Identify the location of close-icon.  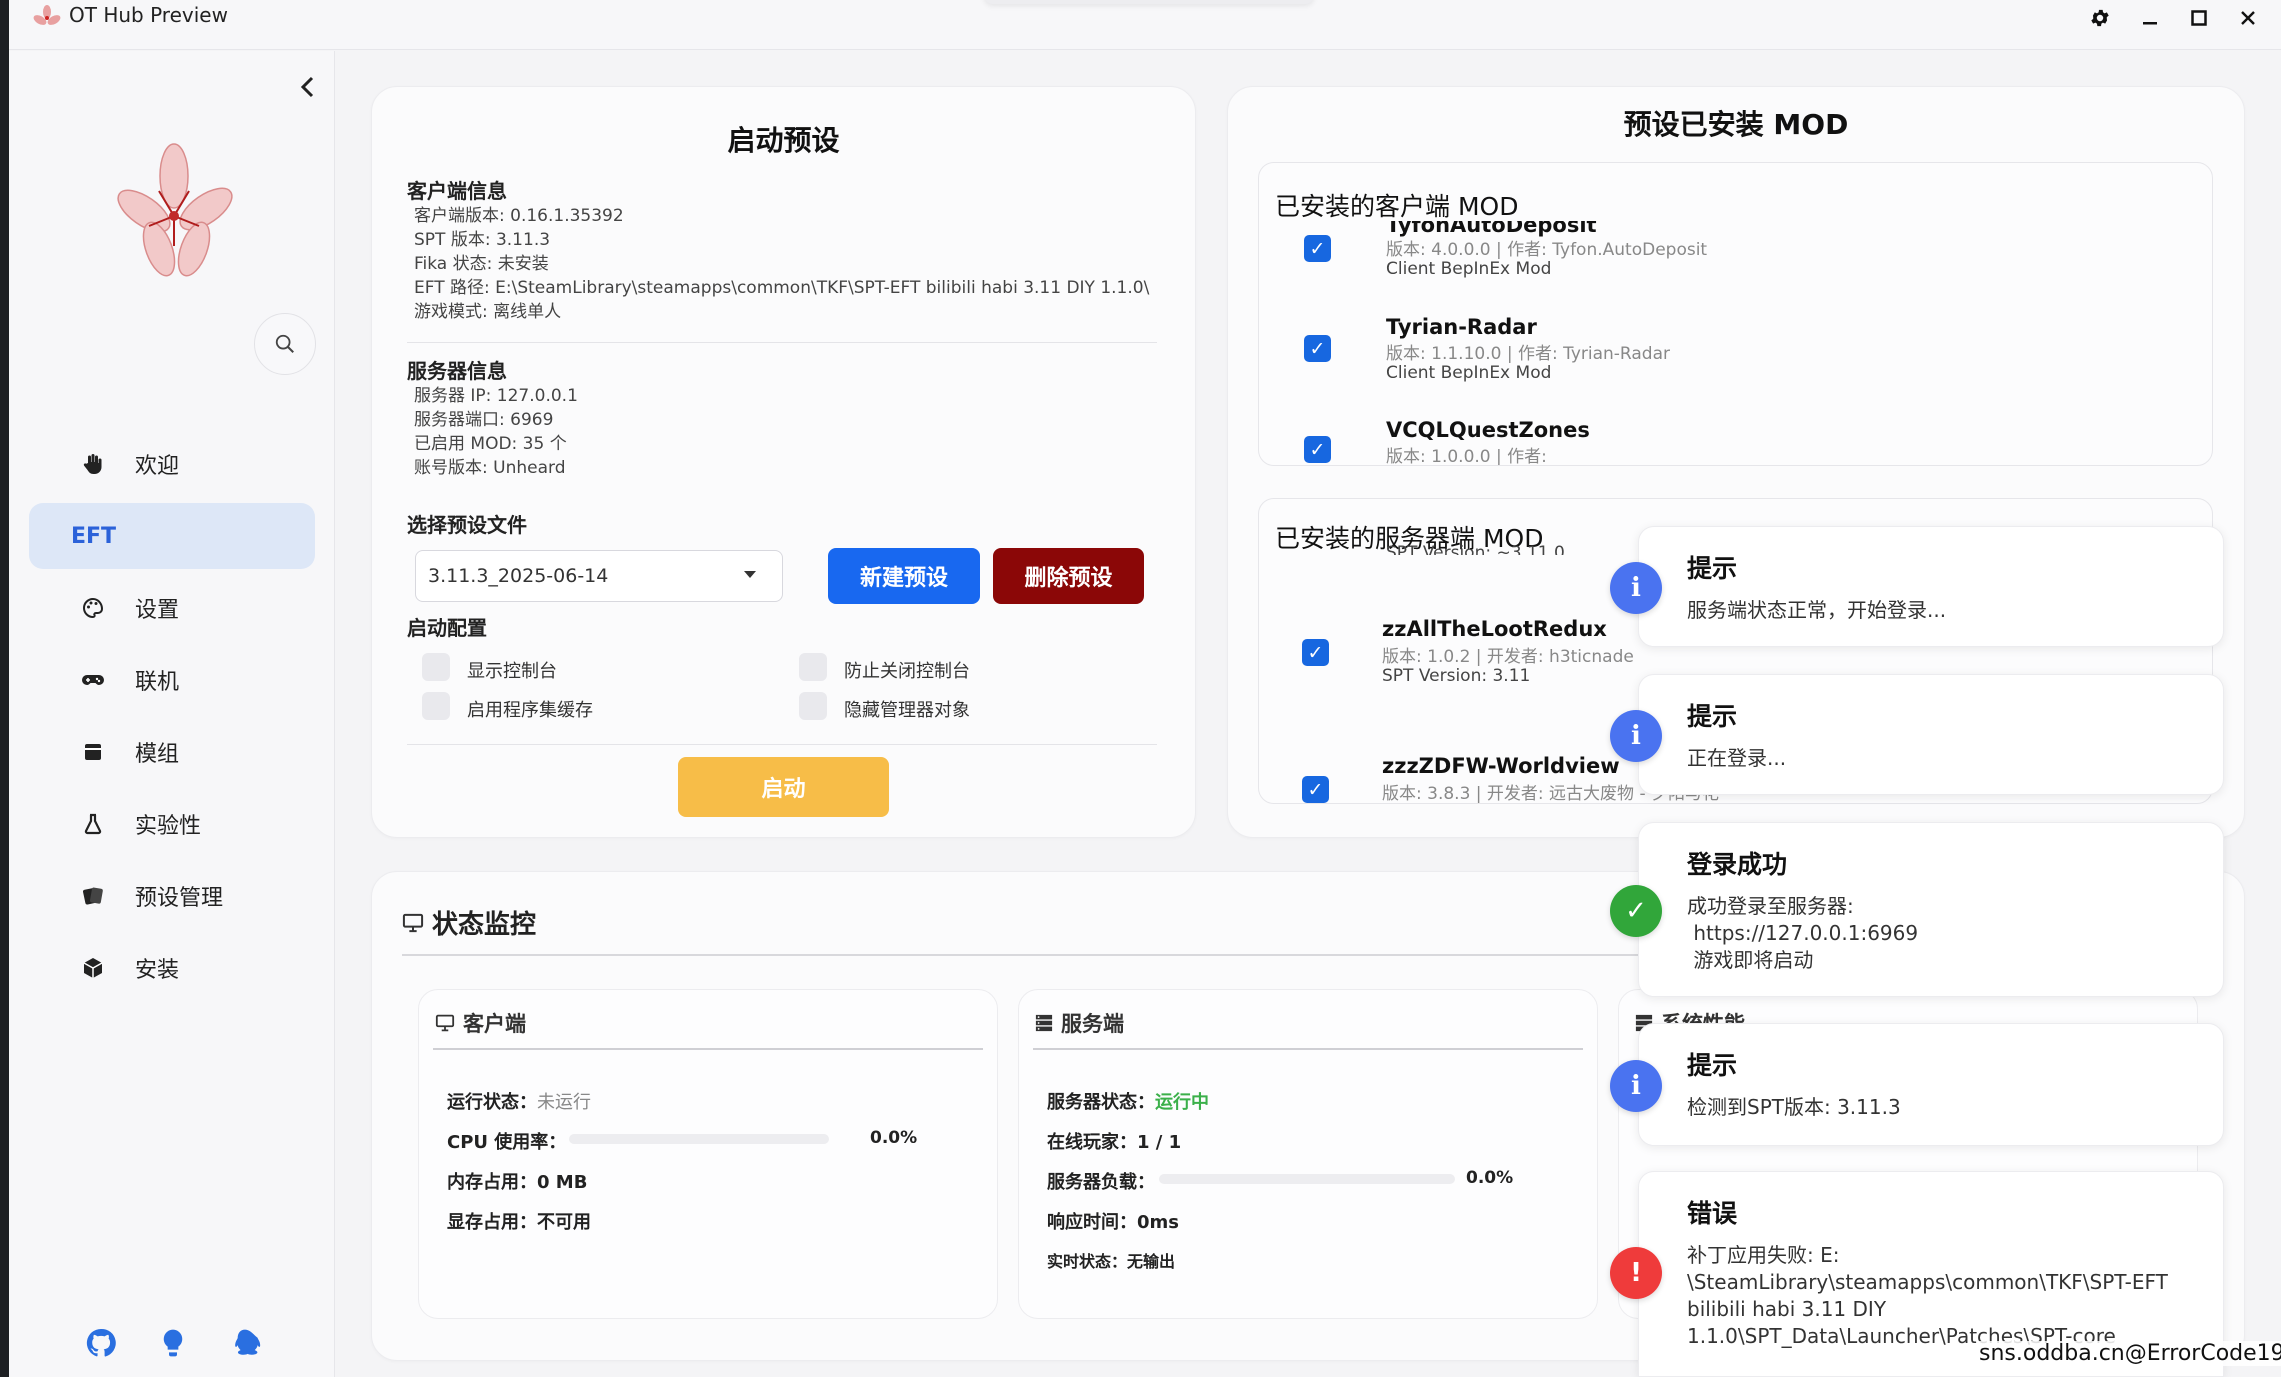
(2248, 18).